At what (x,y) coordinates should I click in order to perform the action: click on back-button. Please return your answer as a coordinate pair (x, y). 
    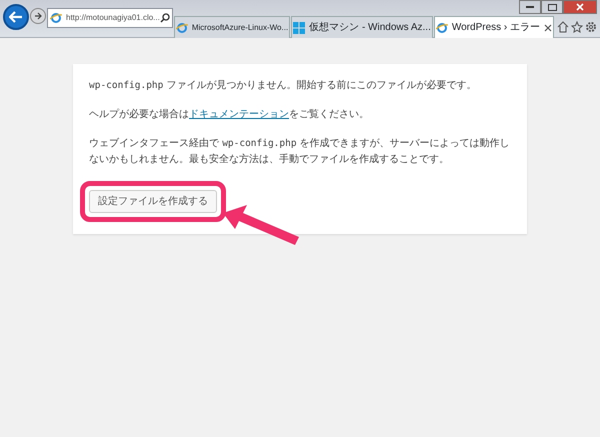
    Looking at the image, I should click on (16, 17).